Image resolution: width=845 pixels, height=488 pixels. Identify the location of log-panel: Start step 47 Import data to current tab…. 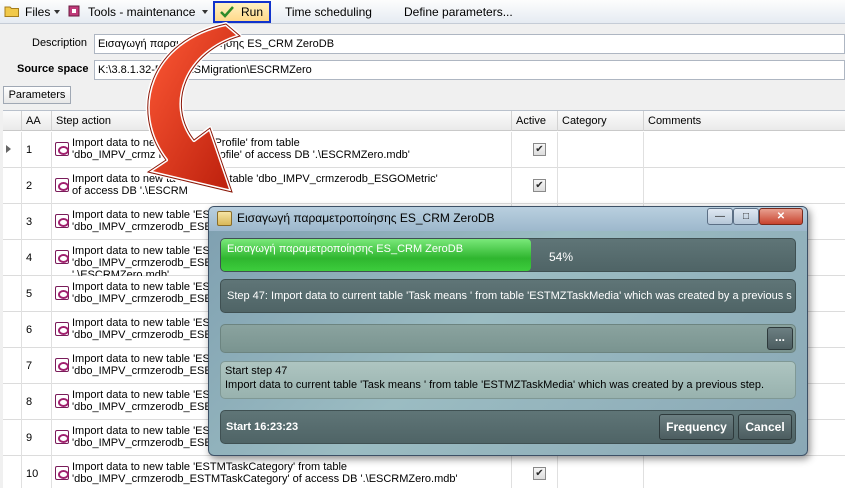
(508, 380).